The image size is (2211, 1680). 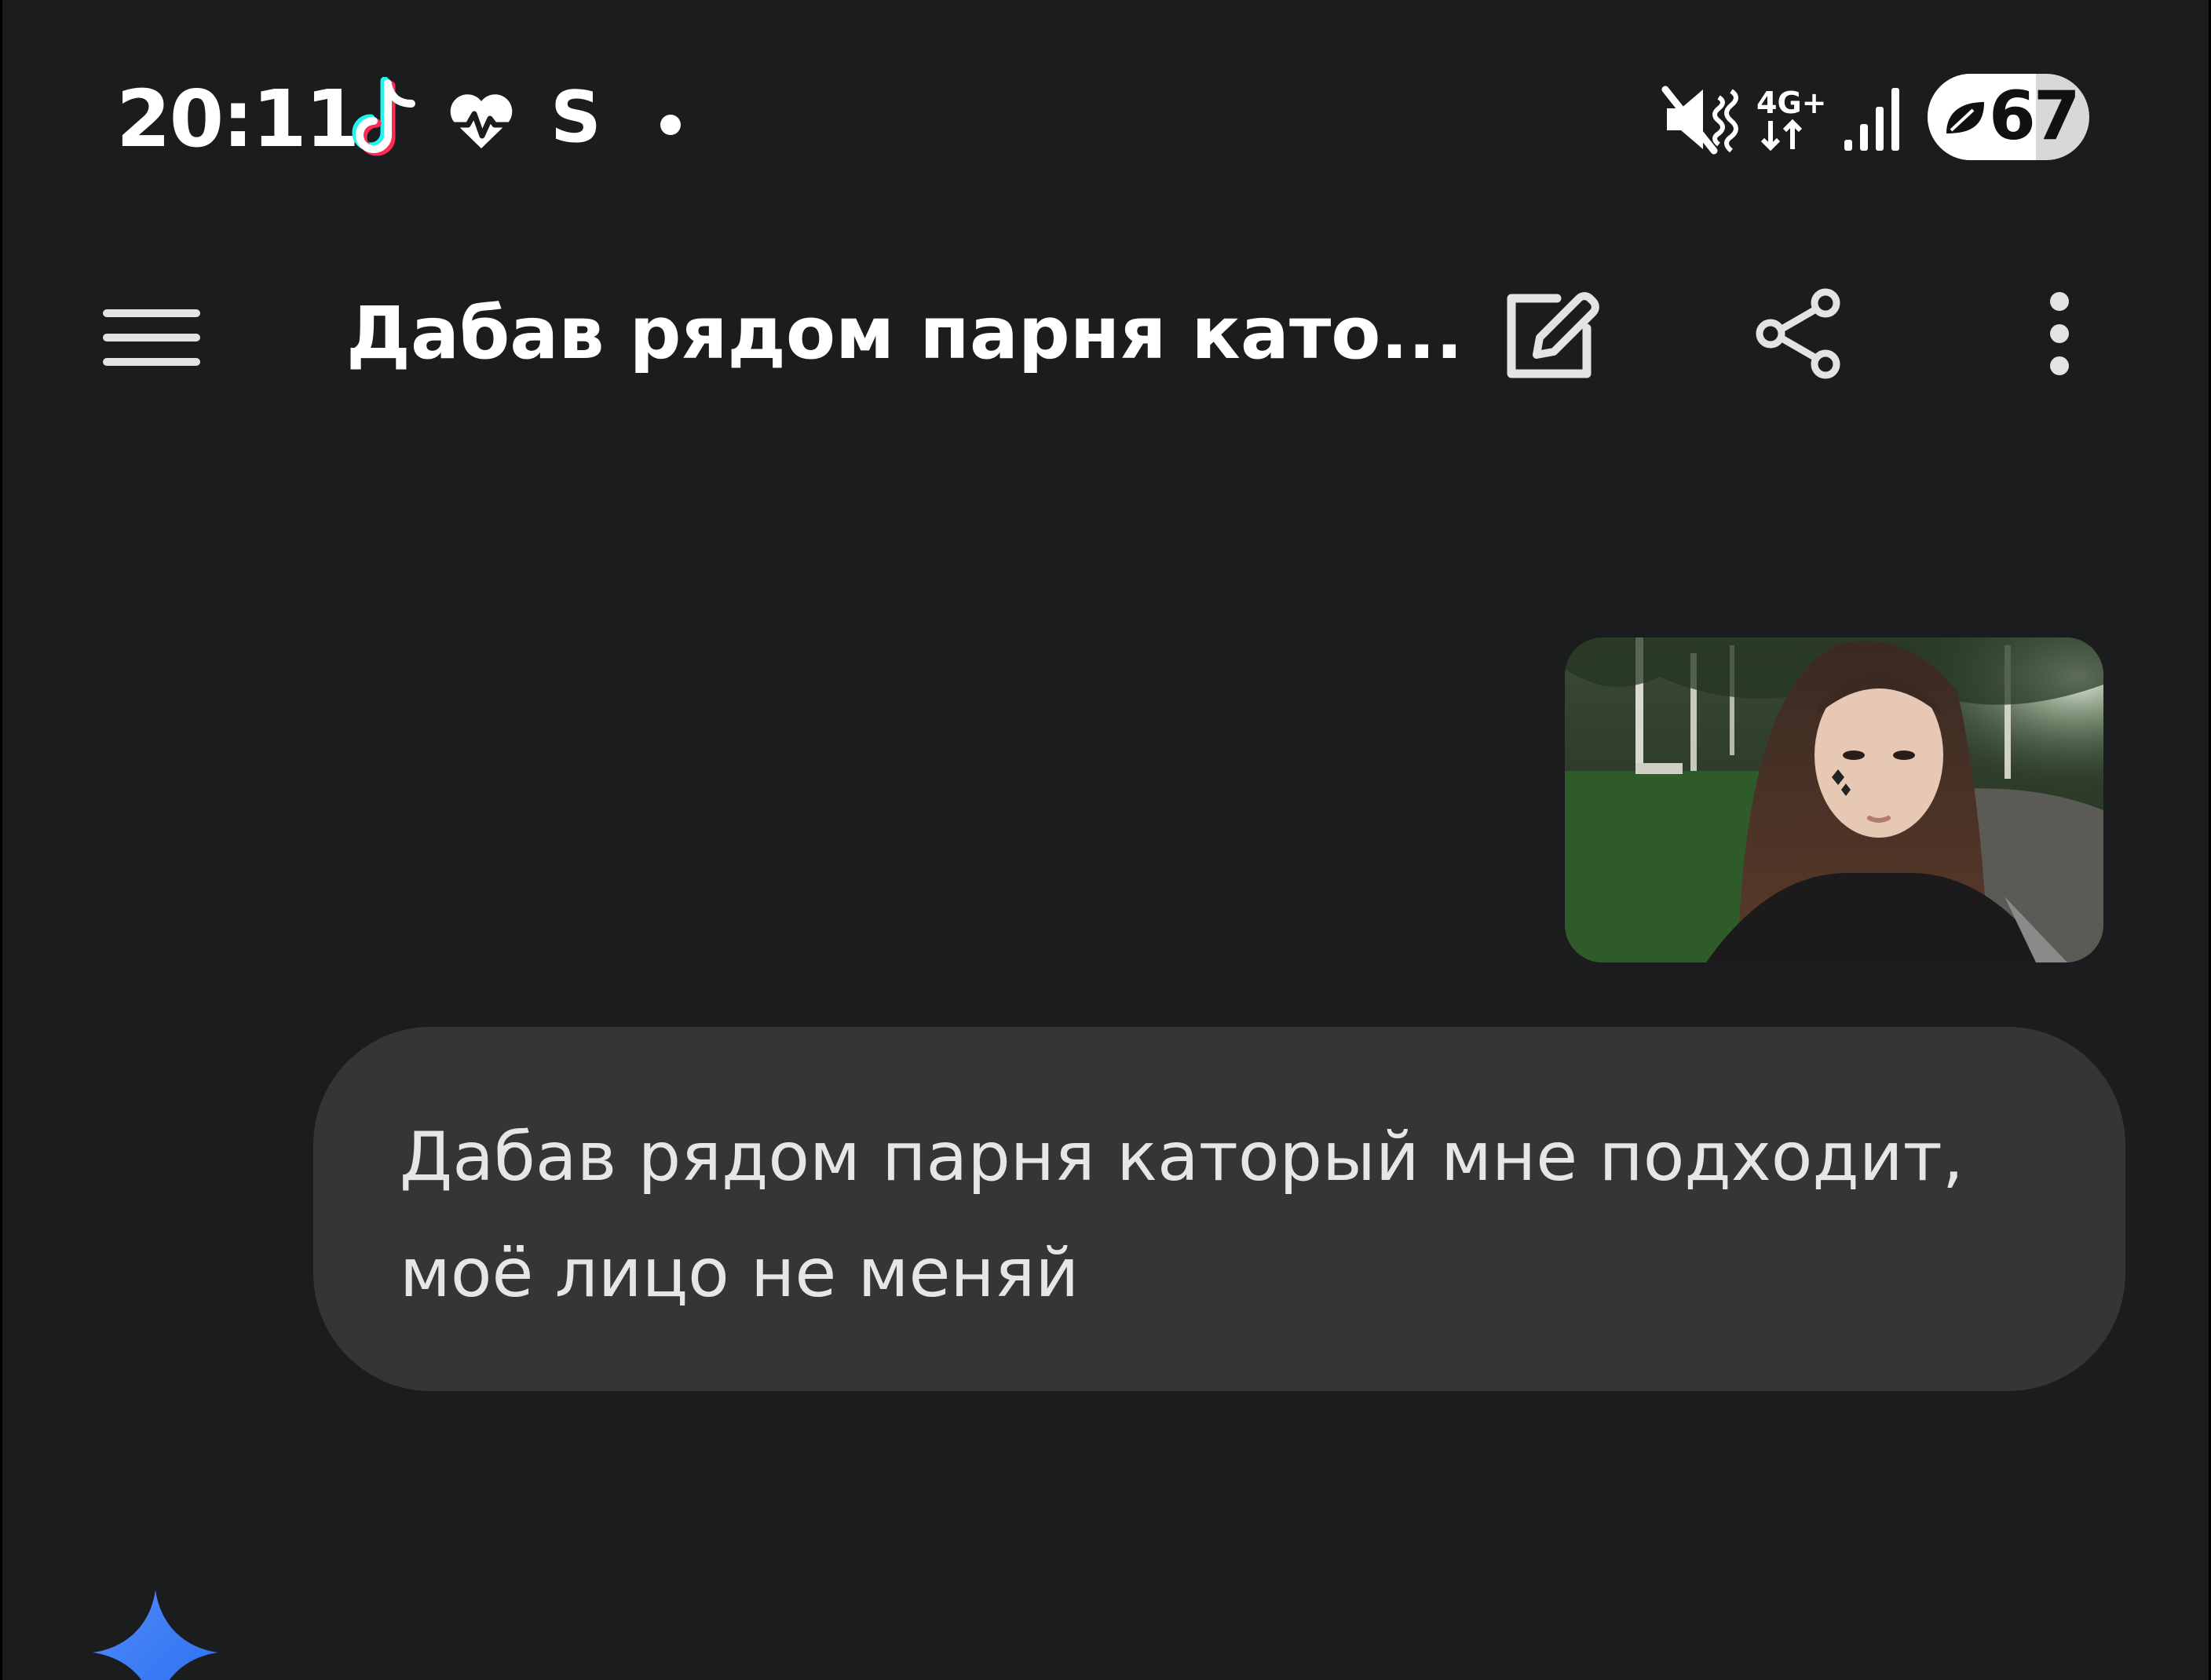 I want to click on share-icon, so click(x=1798, y=334).